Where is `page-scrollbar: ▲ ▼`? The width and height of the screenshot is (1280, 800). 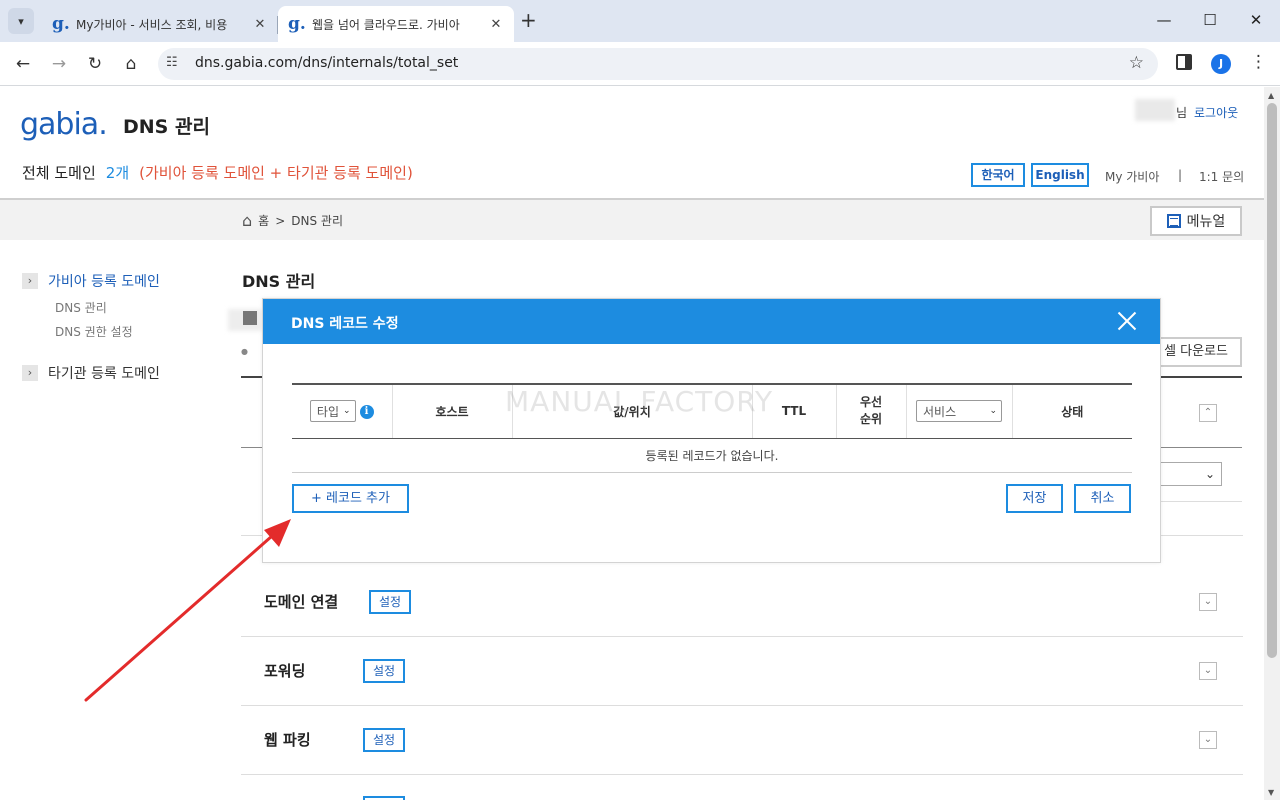 page-scrollbar: ▲ ▼ is located at coordinates (1272, 443).